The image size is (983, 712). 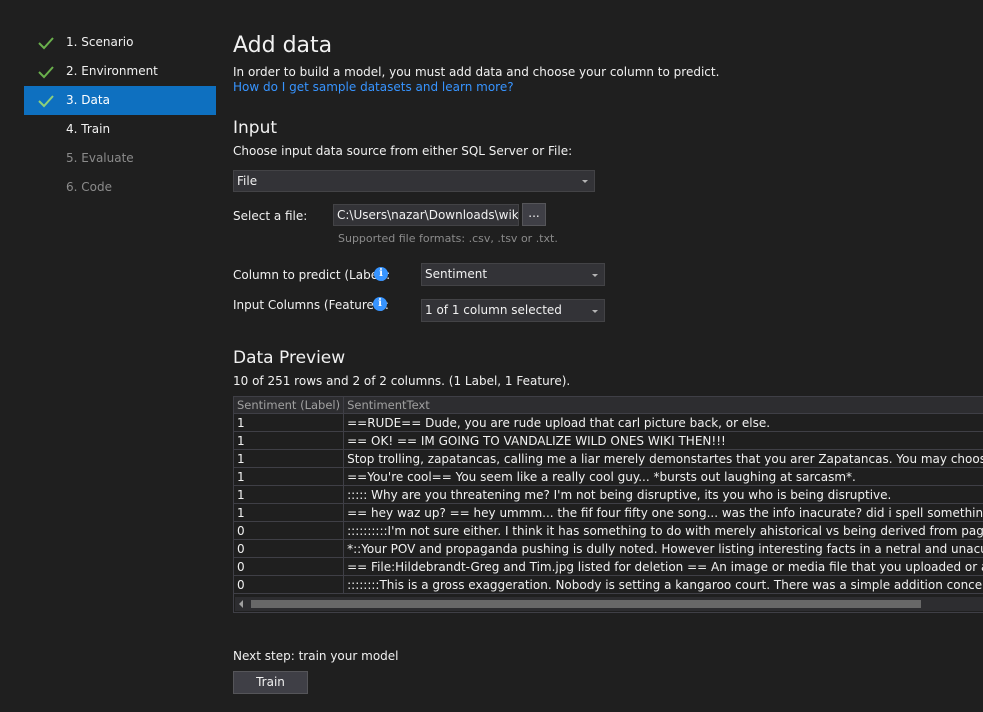 I want to click on step-data: 3. Data, so click(x=120, y=100).